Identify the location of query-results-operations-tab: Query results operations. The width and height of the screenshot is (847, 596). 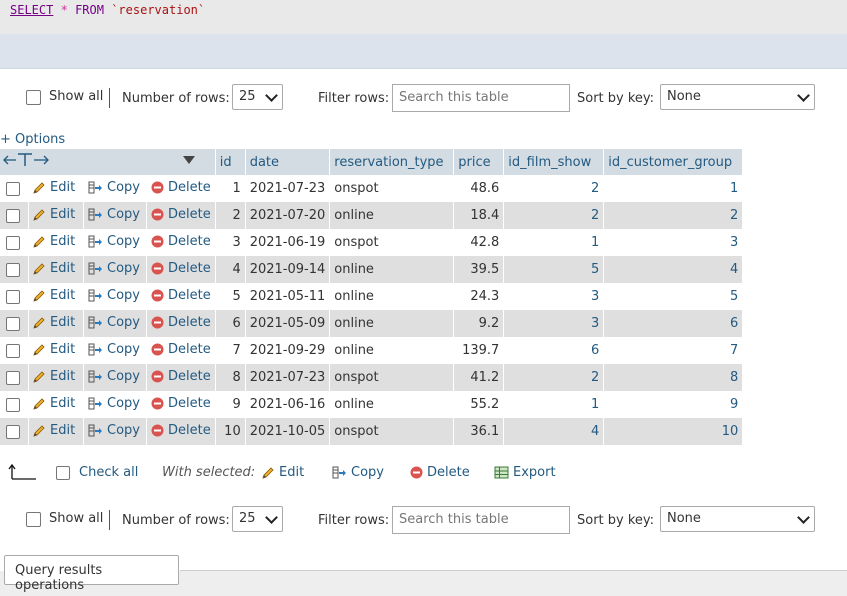
(91, 574).